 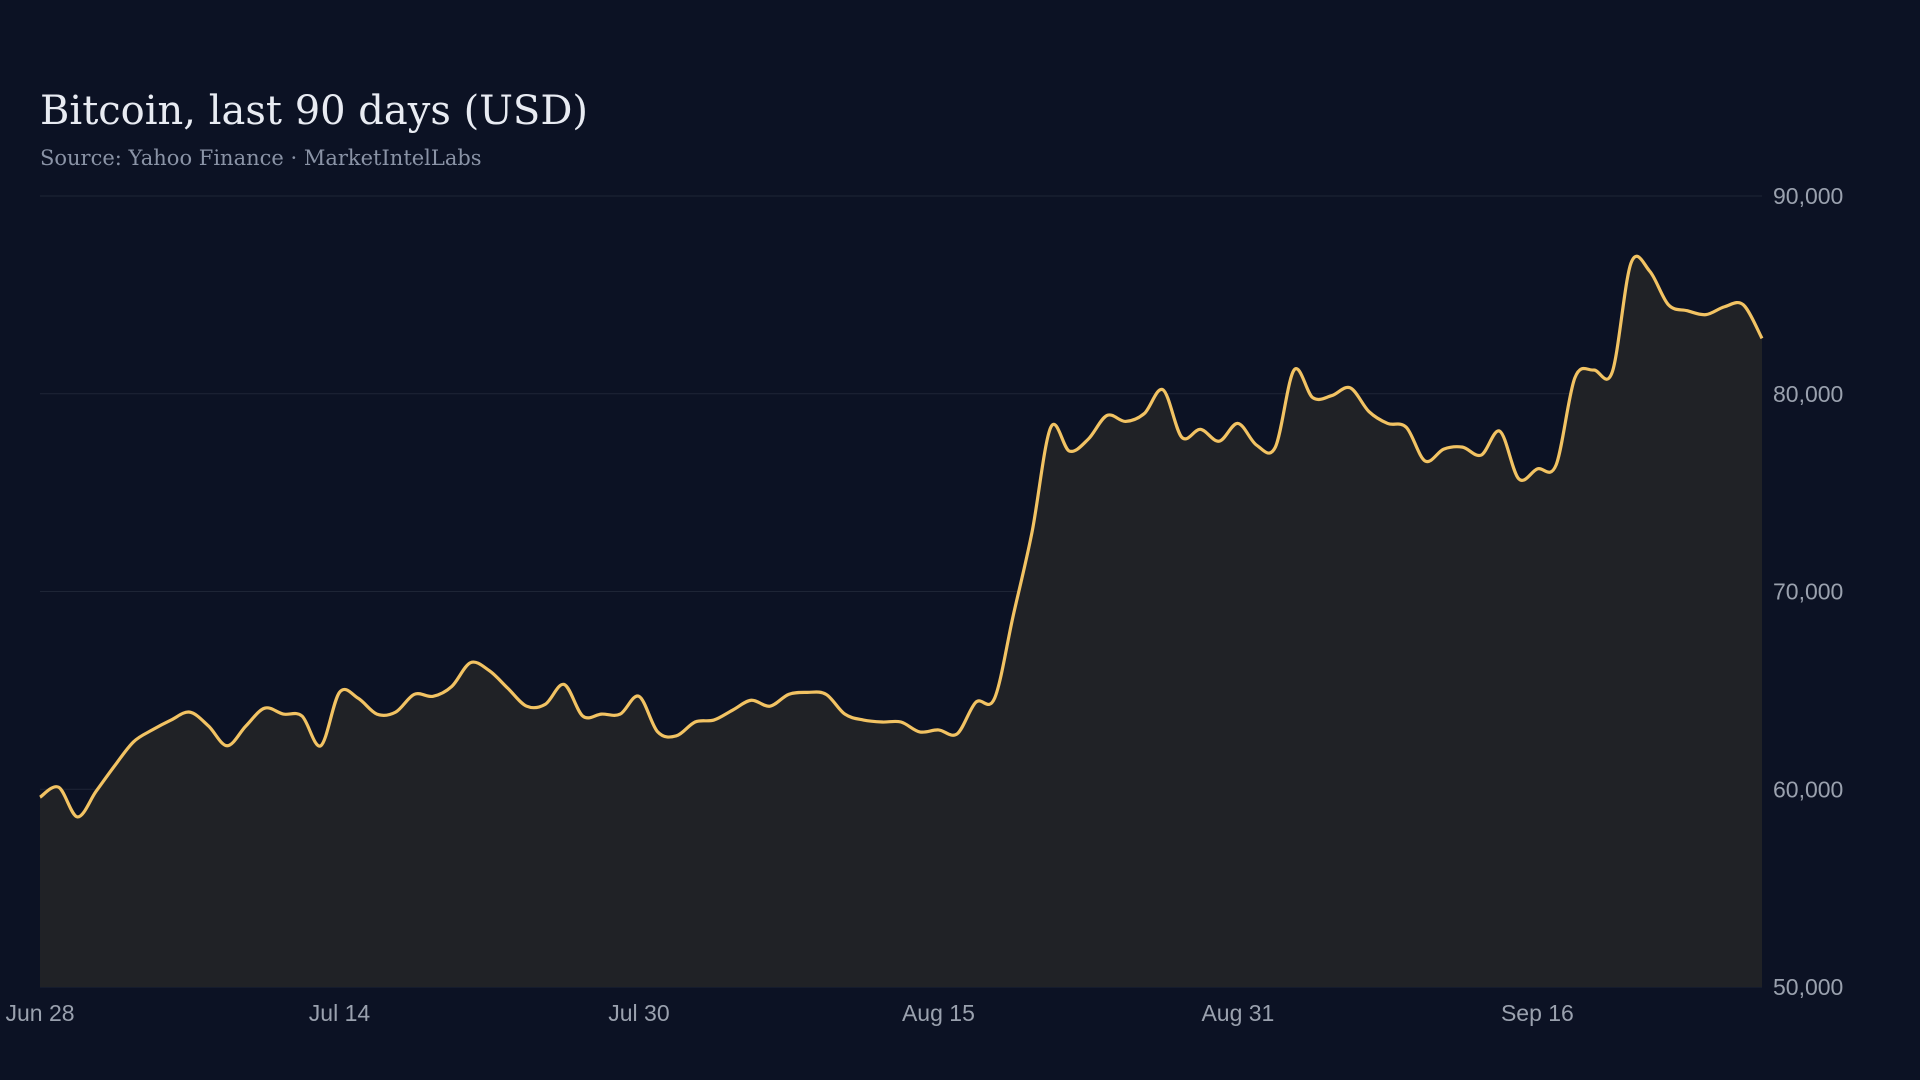 I want to click on x-tick-label: Sep 16, so click(x=1537, y=1013).